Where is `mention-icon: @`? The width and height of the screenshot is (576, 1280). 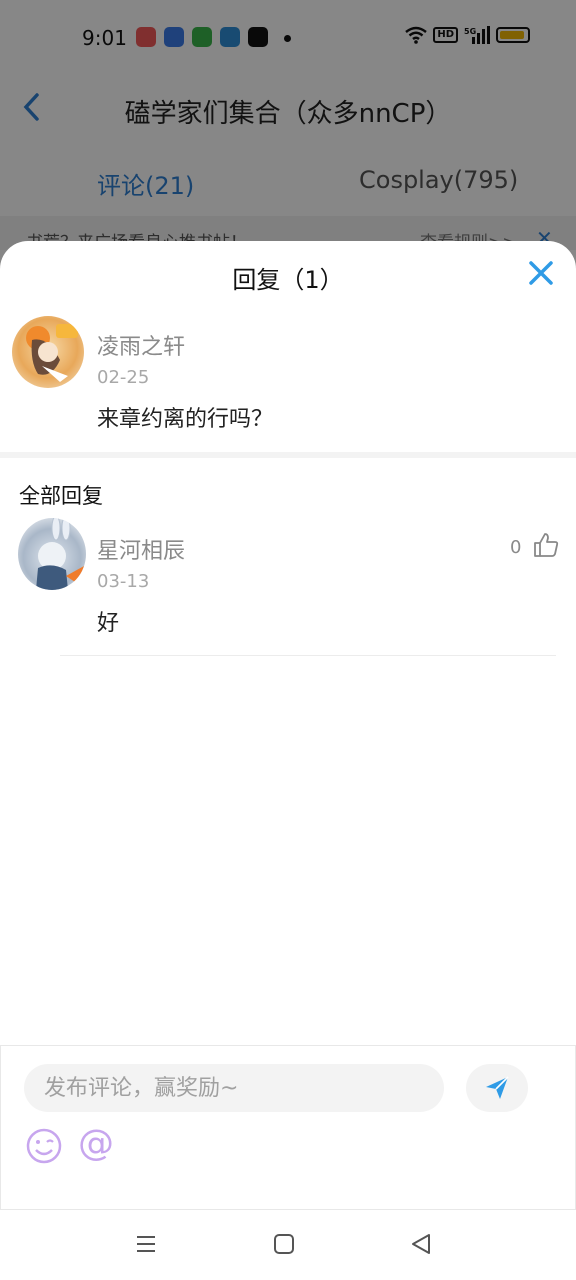
mention-icon: @ is located at coordinates (96, 1144).